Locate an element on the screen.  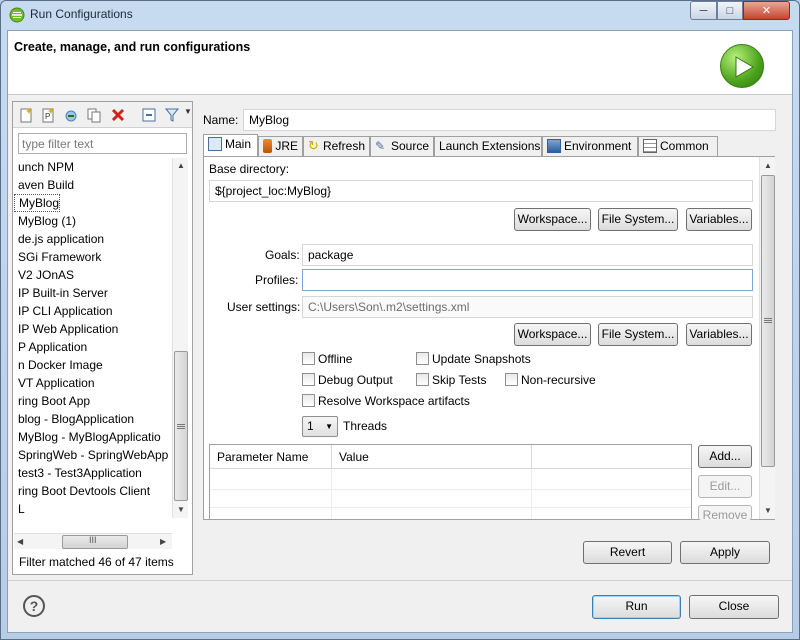
tree-item: IP CLI Application is located at coordinates (63, 311).